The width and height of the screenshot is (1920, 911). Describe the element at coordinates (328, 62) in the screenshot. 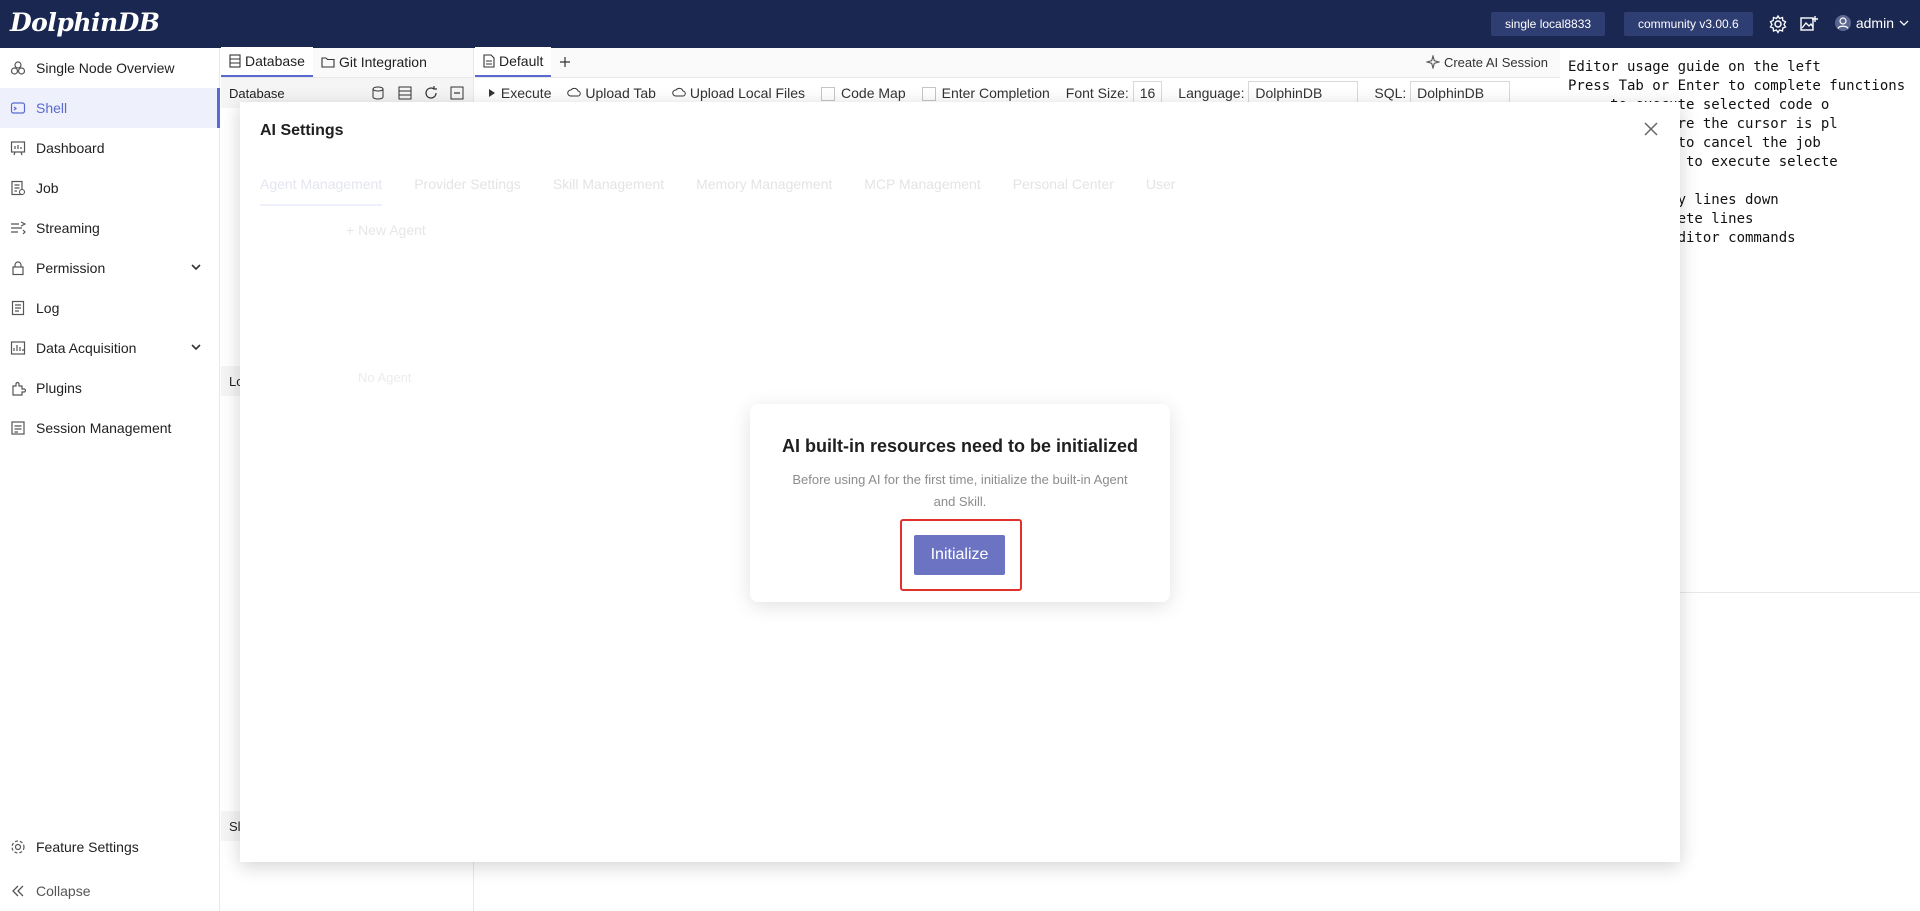

I see `folder-icon` at that location.